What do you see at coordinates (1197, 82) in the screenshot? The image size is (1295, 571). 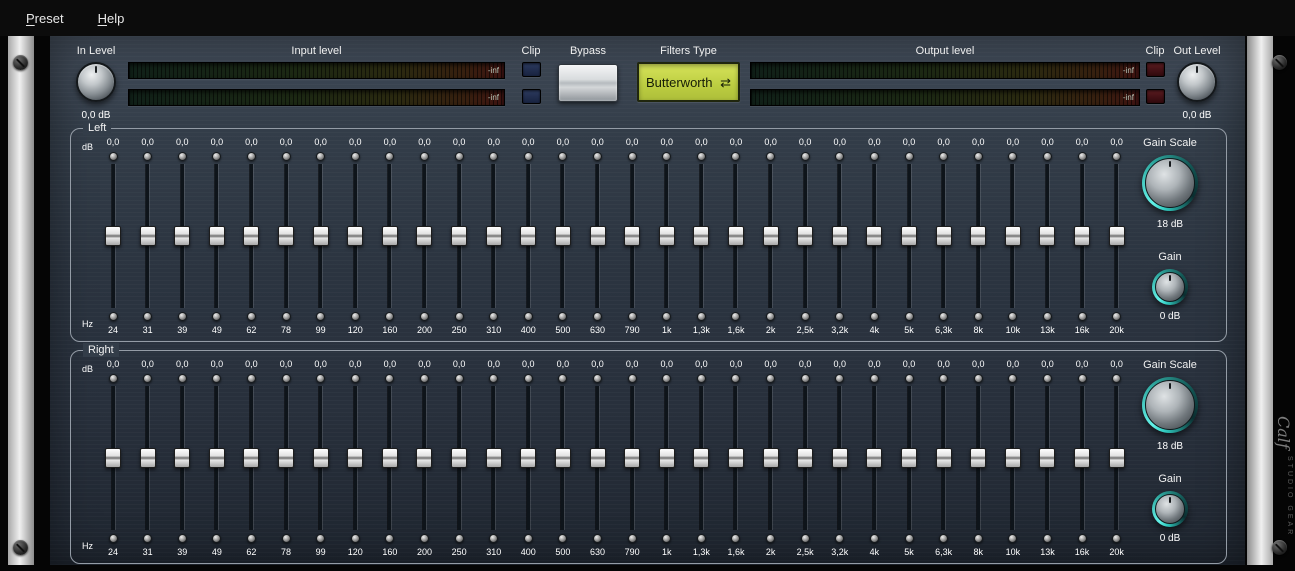 I see `out-level-knob` at bounding box center [1197, 82].